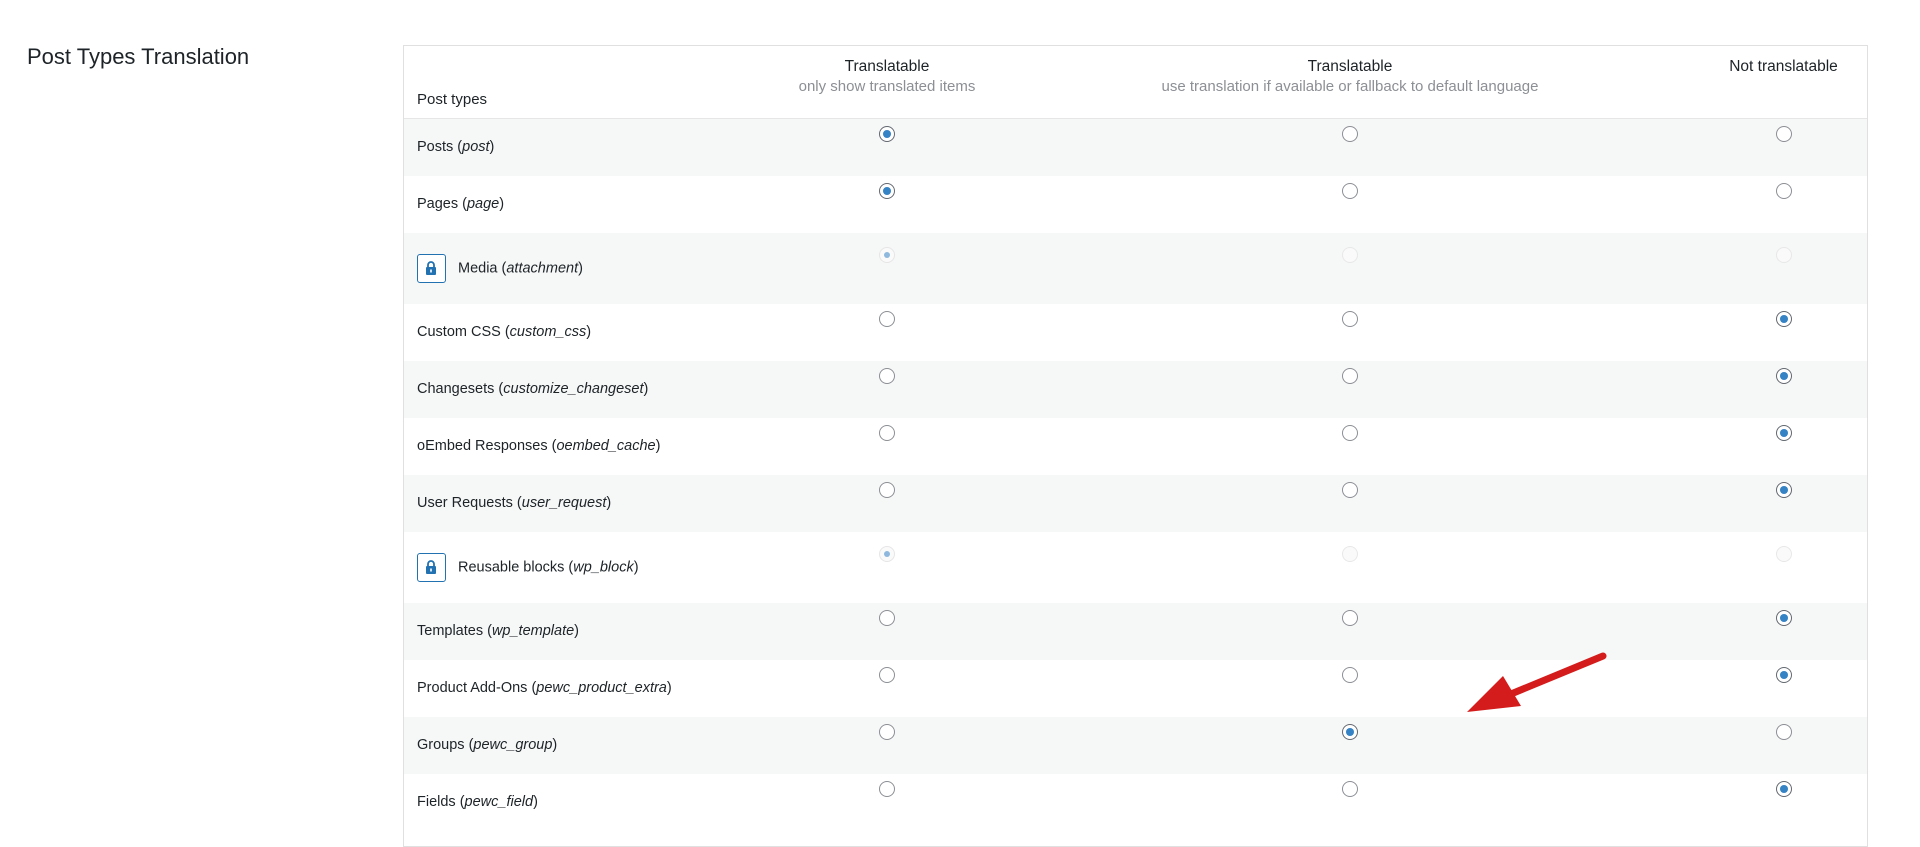 This screenshot has height=847, width=1920. I want to click on table-row: Product Add-Ons (pewc_product_extra), so click(1135, 688).